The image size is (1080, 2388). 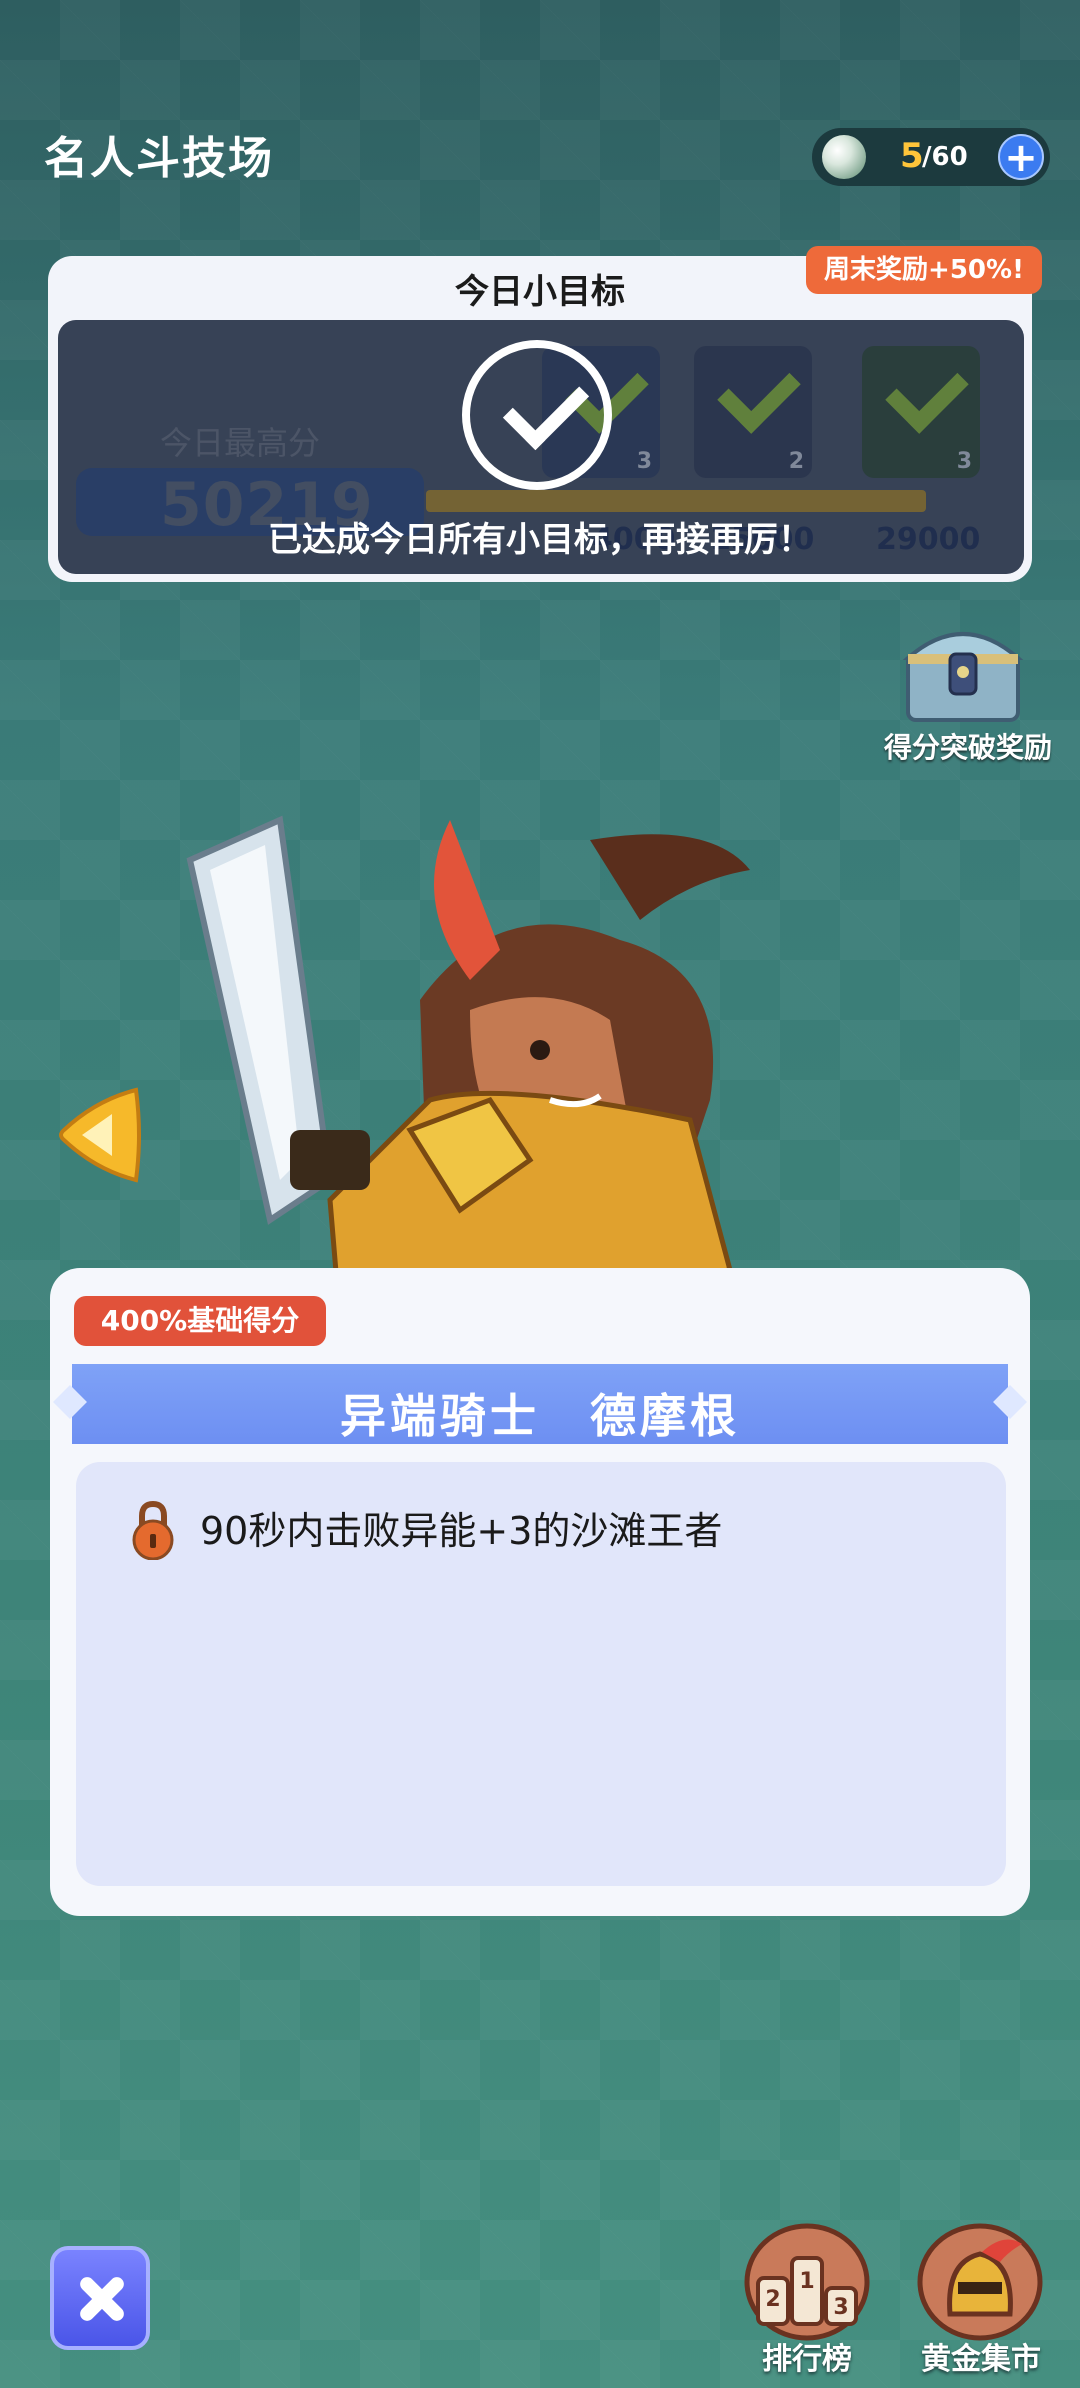 I want to click on hero-portrait, so click(x=468, y=1067).